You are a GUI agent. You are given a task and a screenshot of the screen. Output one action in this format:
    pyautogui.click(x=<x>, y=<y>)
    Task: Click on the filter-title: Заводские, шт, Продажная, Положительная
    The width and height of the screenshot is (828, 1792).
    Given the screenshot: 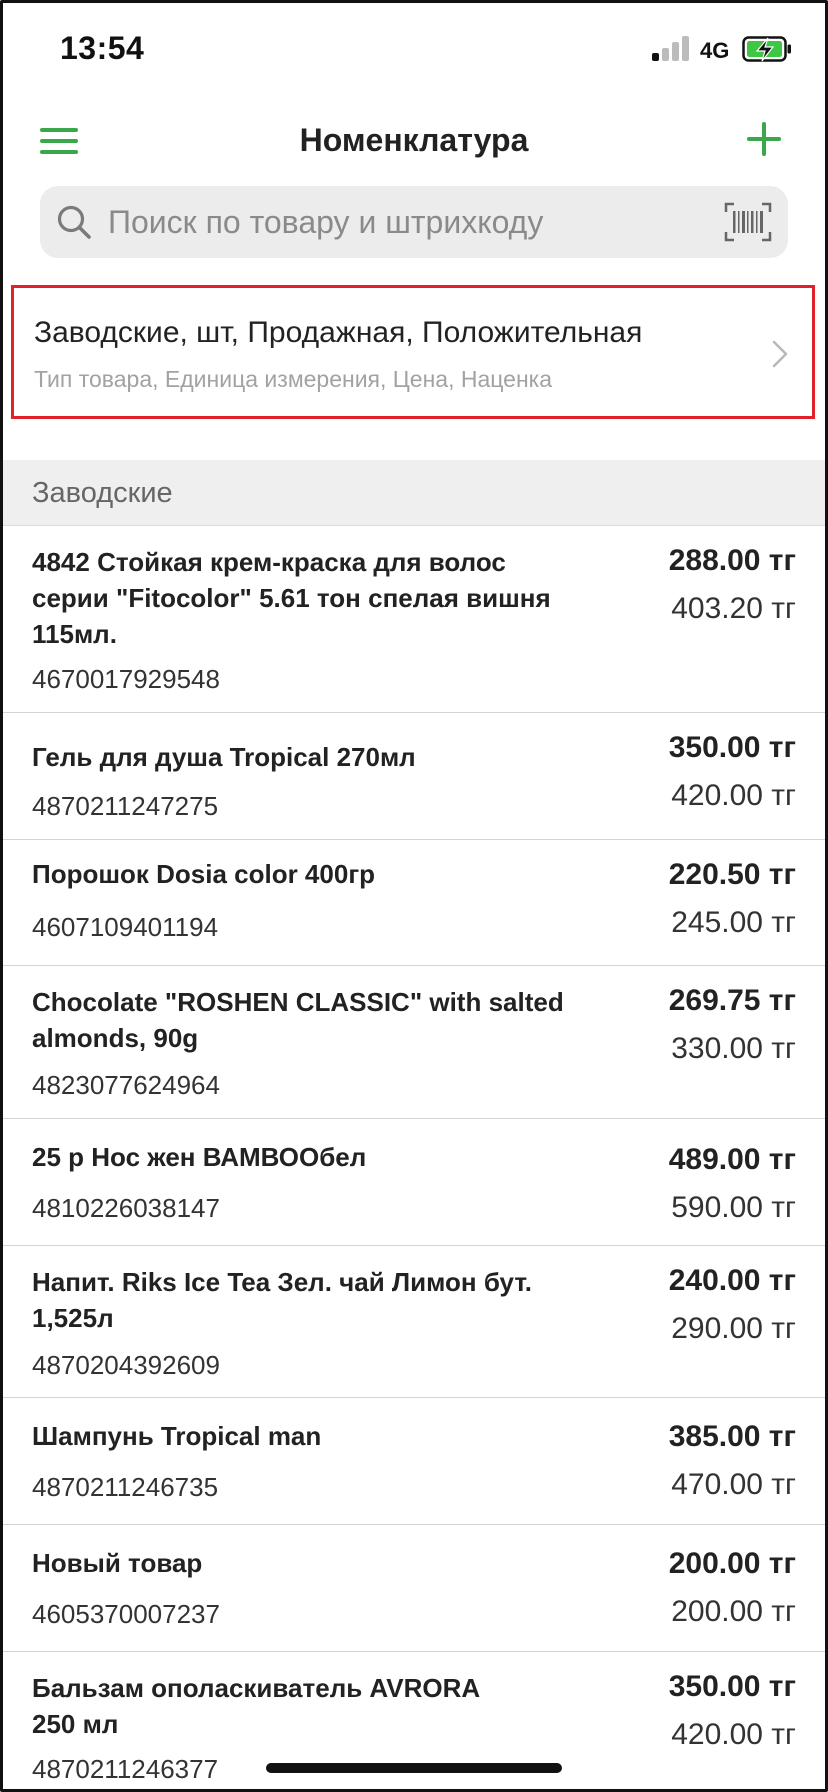 What is the action you would take?
    pyautogui.click(x=338, y=332)
    